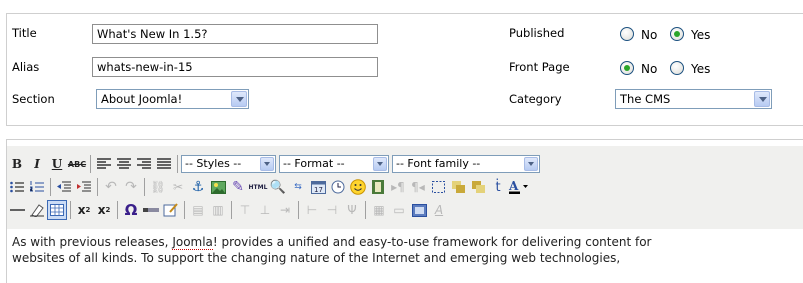  What do you see at coordinates (627, 68) in the screenshot?
I see `frontpage-no-radio` at bounding box center [627, 68].